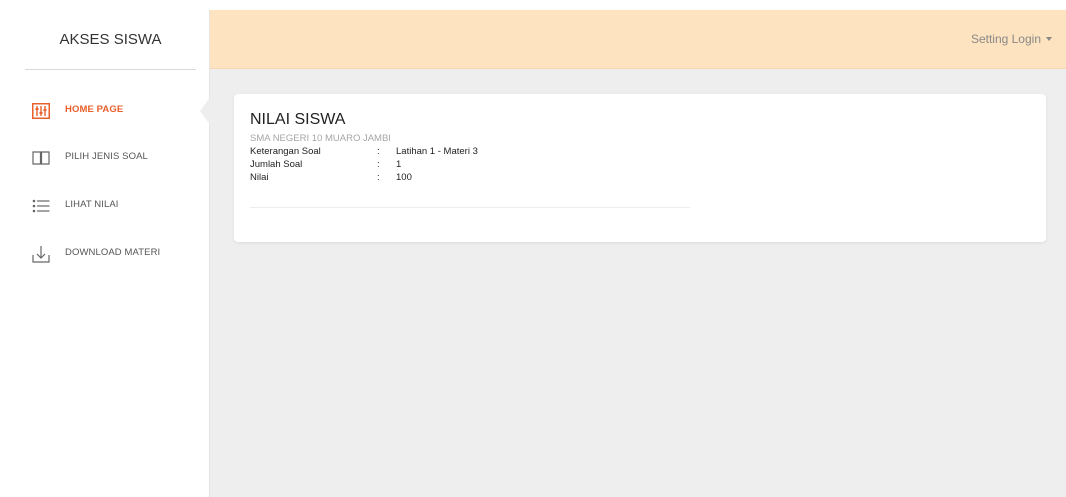  What do you see at coordinates (92, 204) in the screenshot?
I see `sidebar-item-label: LIHAT NILAI` at bounding box center [92, 204].